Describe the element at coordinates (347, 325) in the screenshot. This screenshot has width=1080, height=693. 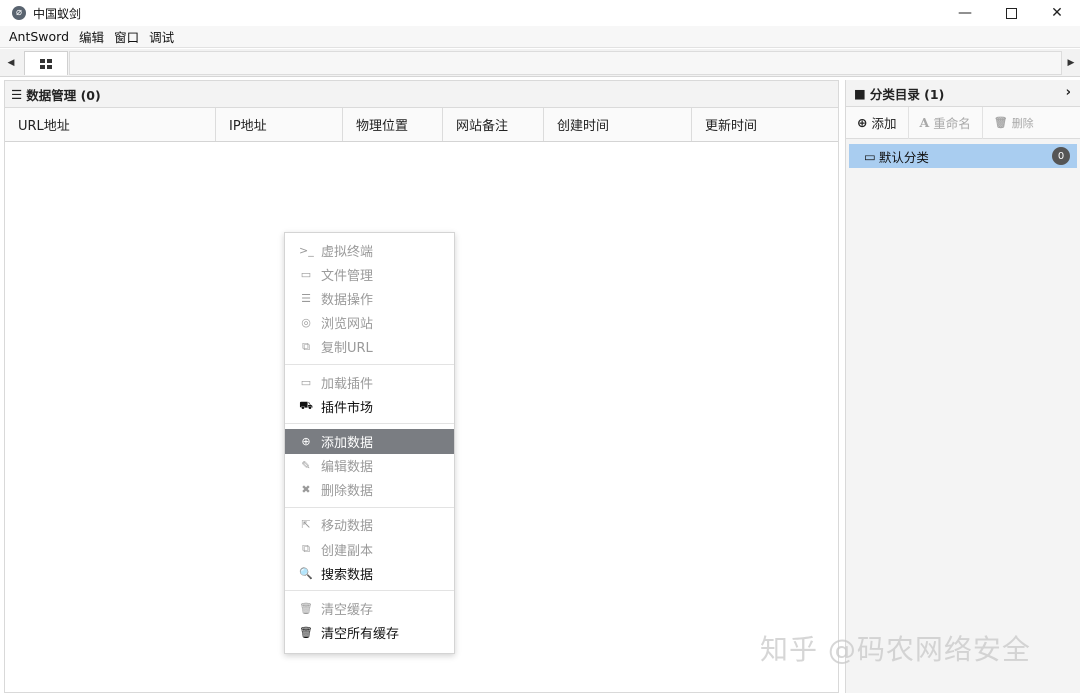
I see `context-menu-item-label: 浏览网站` at that location.